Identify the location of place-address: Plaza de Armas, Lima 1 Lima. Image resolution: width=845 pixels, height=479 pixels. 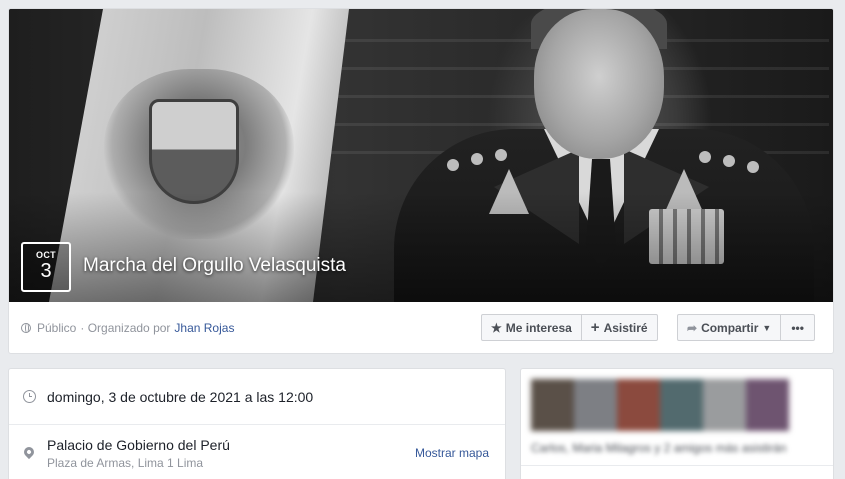
(125, 463).